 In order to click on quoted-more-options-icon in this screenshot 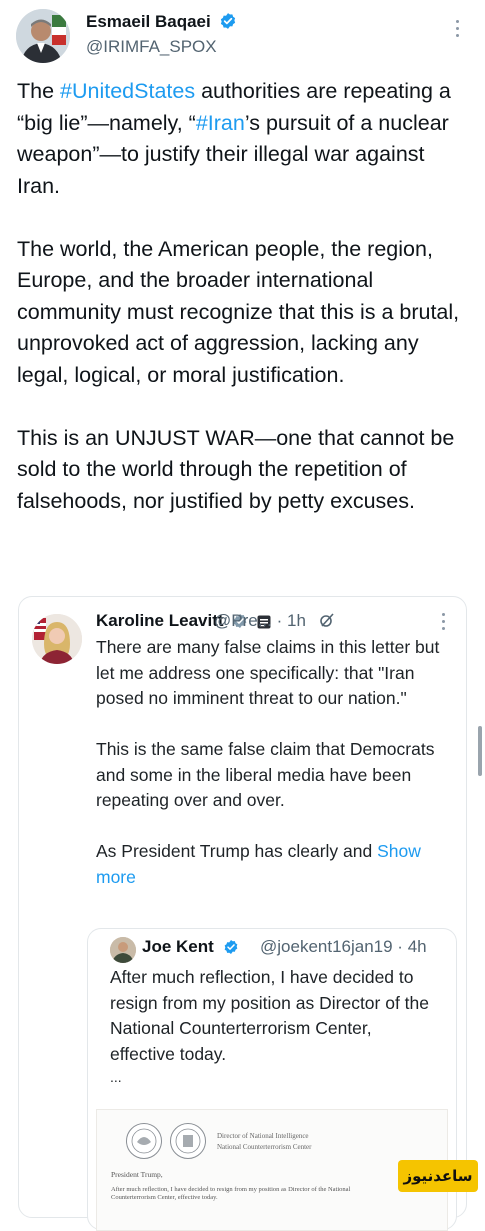, I will do `click(443, 622)`.